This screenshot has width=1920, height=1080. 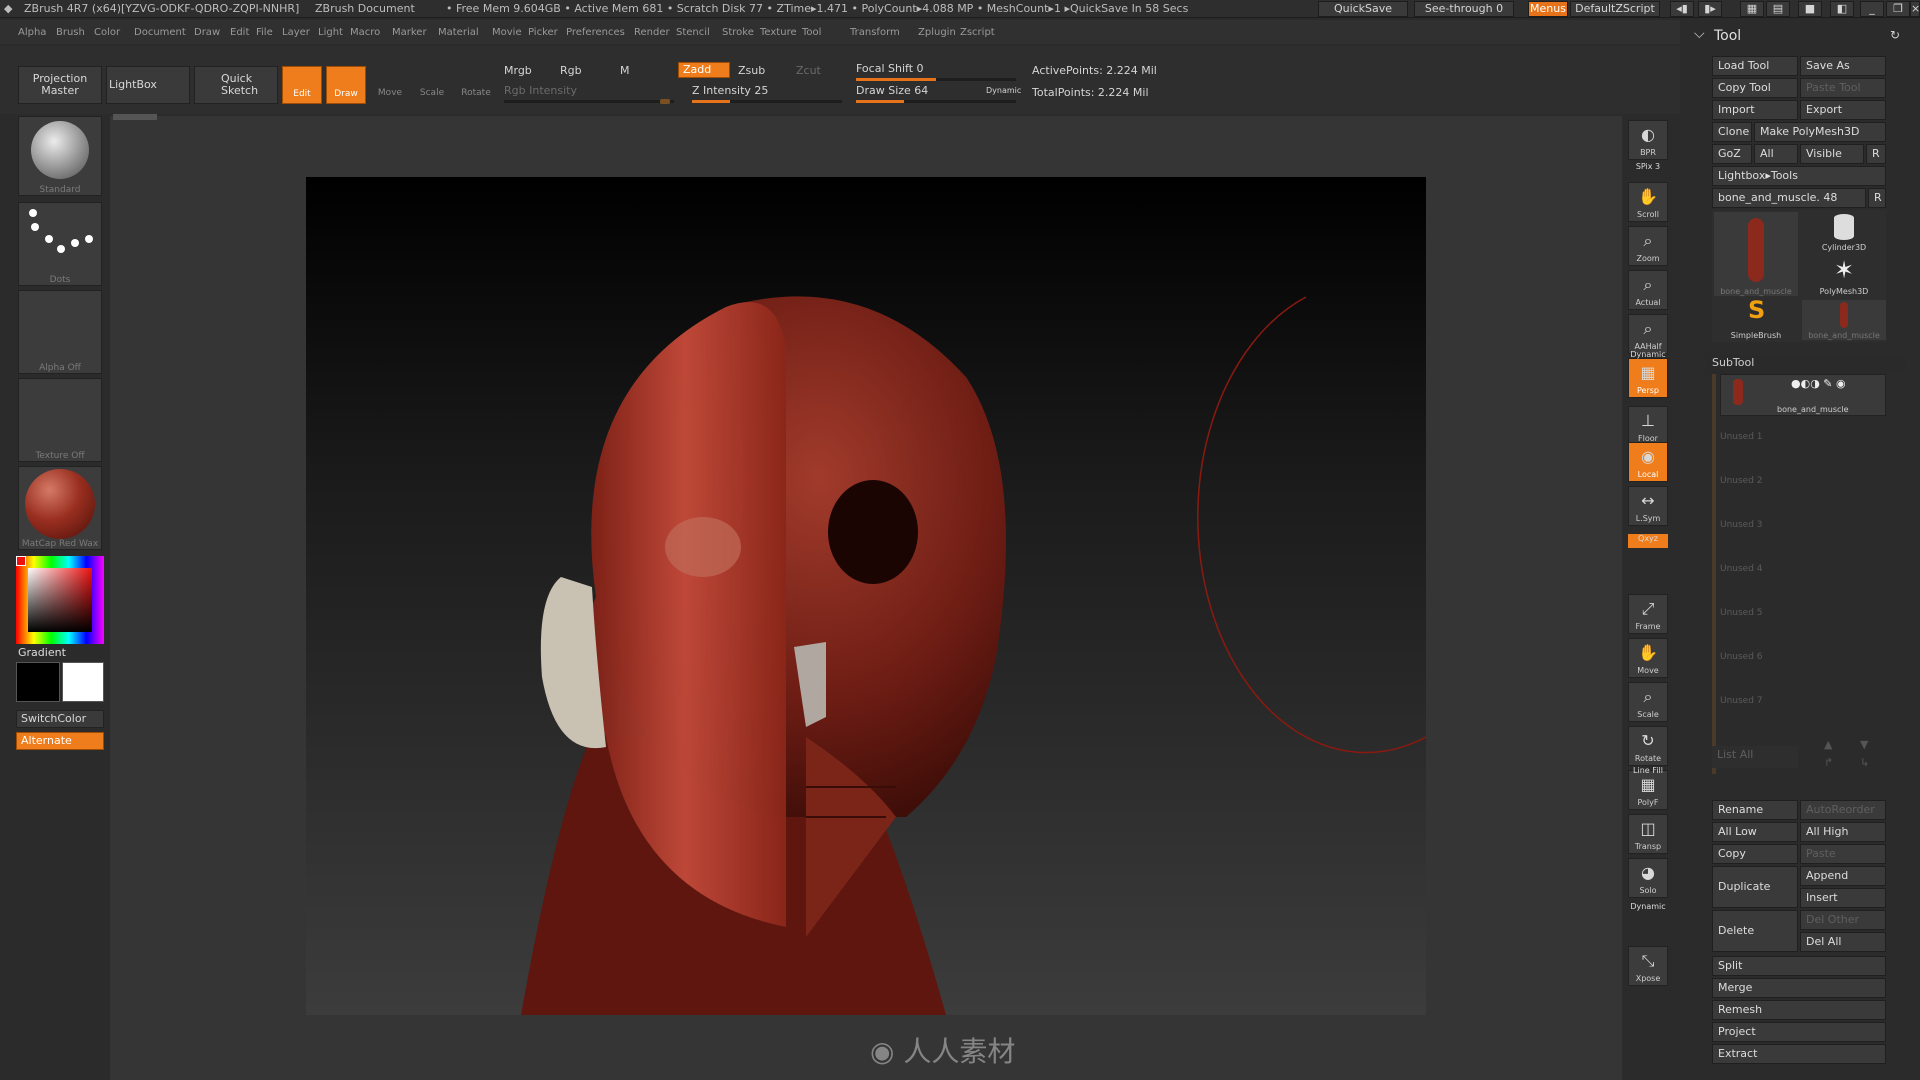 I want to click on menu-layer: Layer, so click(x=296, y=32).